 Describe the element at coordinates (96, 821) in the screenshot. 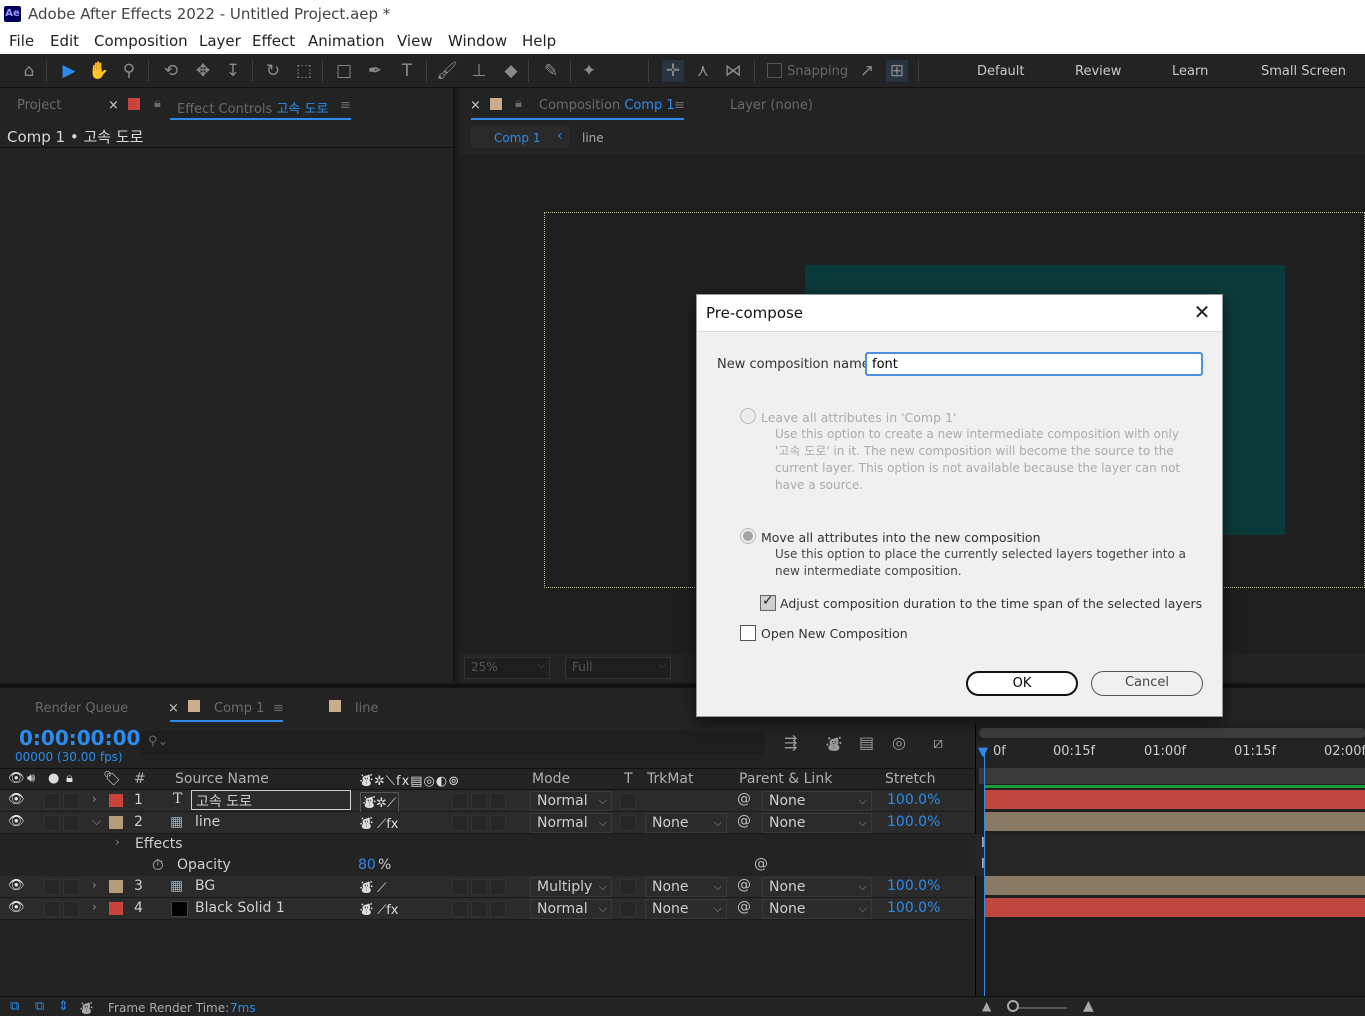

I see `collapse-chevron-icon: ⌵` at that location.